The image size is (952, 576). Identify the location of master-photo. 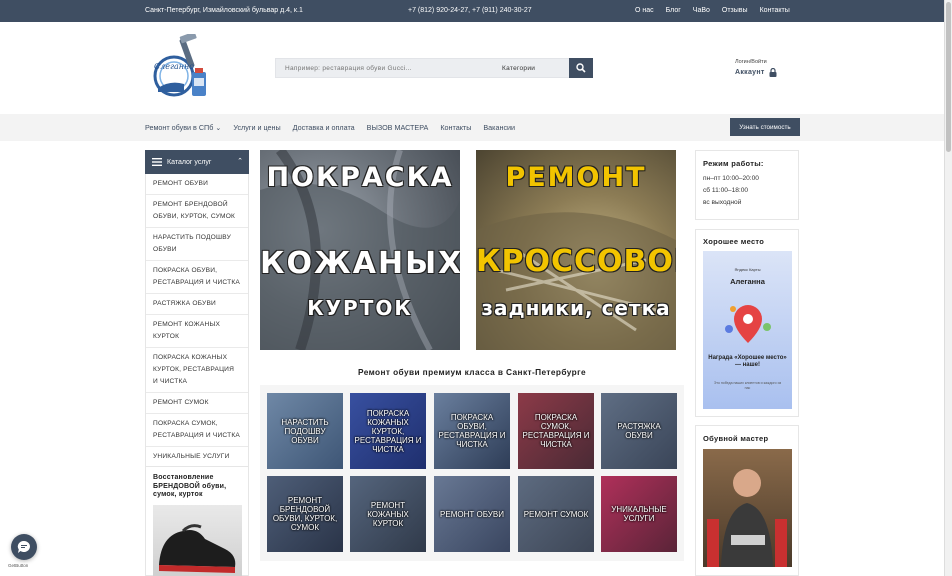
(747, 508).